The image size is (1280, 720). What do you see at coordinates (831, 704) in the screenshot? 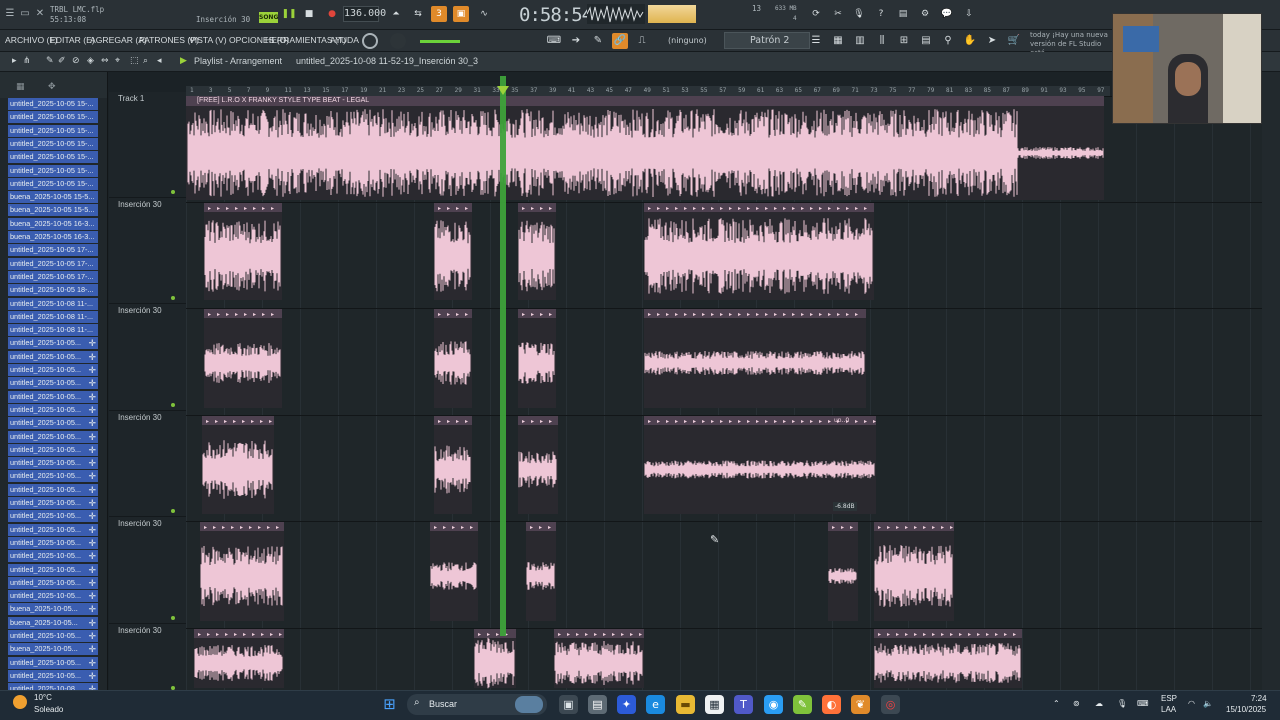
I see `firefox-icon: ◐` at bounding box center [831, 704].